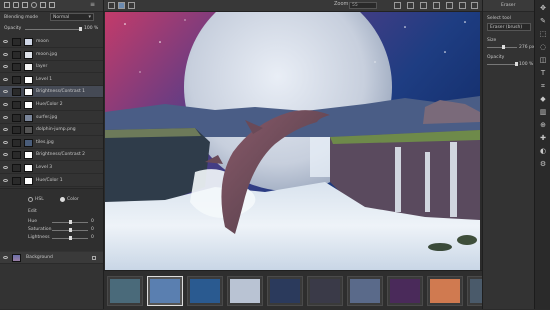 The width and height of the screenshot is (550, 310). Describe the element at coordinates (51, 168) in the screenshot. I see `layer-row: Level 3` at that location.